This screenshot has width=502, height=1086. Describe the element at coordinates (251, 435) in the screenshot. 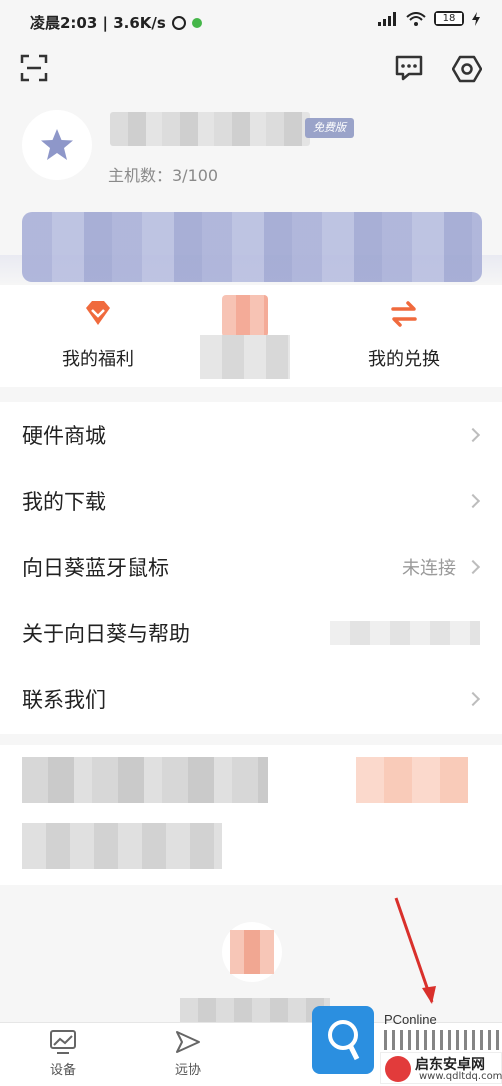

I see `menu-item-hardware-store: 硬件商城` at that location.